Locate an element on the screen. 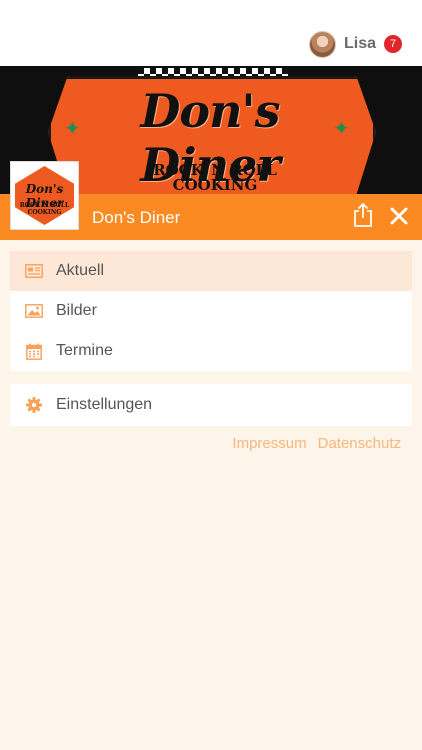 The image size is (422, 750). notification-badge: 7 is located at coordinates (393, 44).